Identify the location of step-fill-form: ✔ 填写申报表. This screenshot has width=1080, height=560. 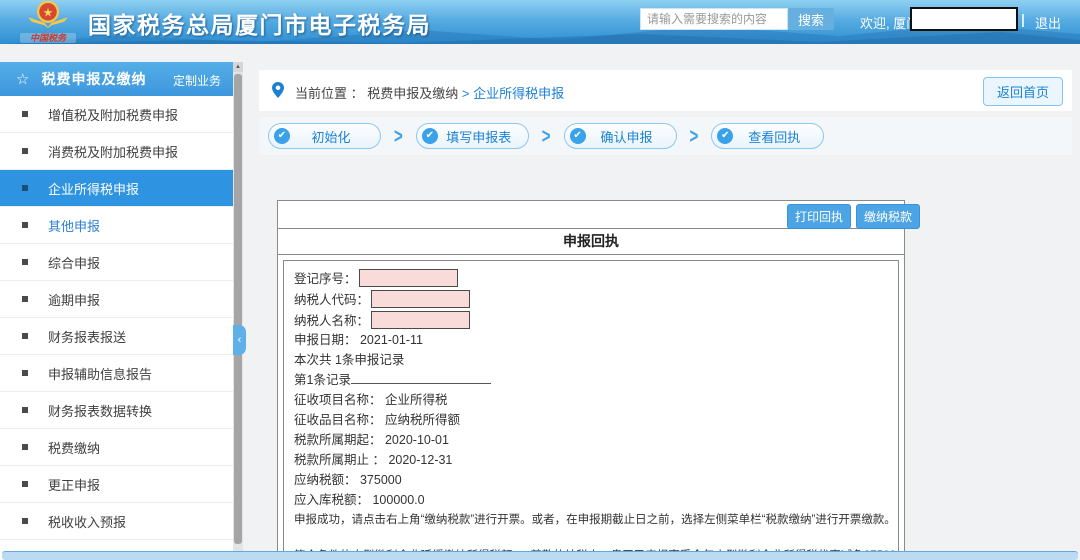
(472, 136).